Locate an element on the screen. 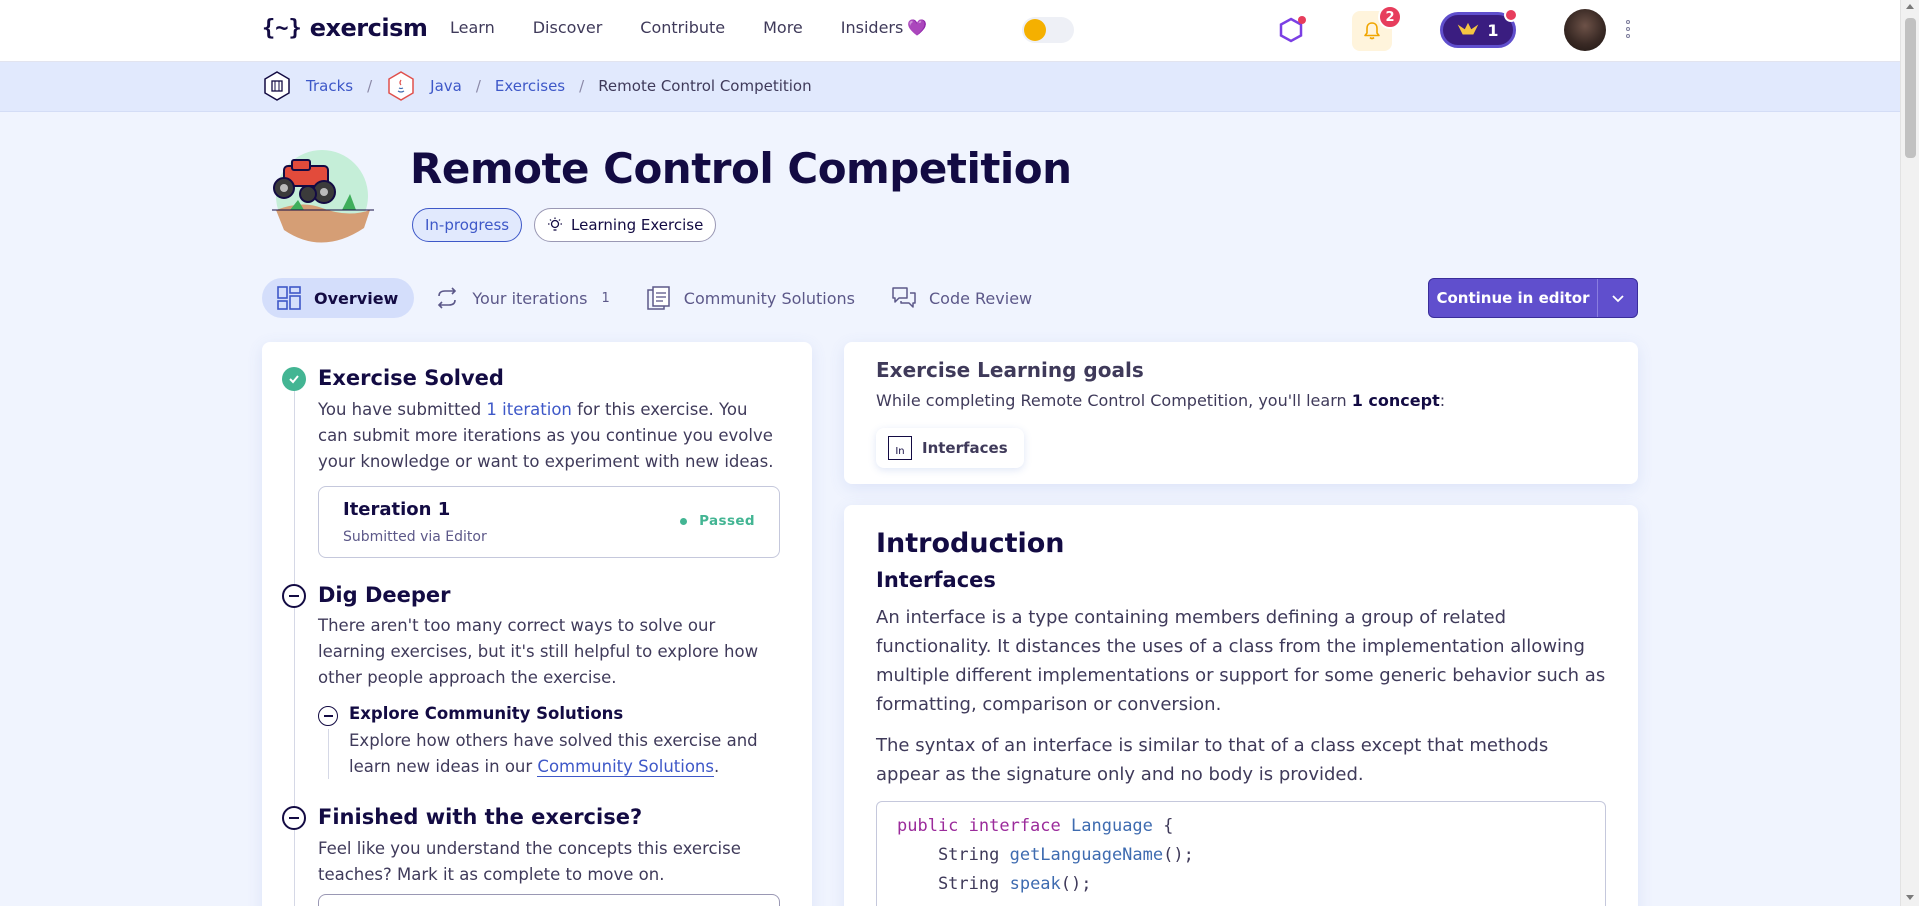  heart-icon: 💜 is located at coordinates (917, 27).